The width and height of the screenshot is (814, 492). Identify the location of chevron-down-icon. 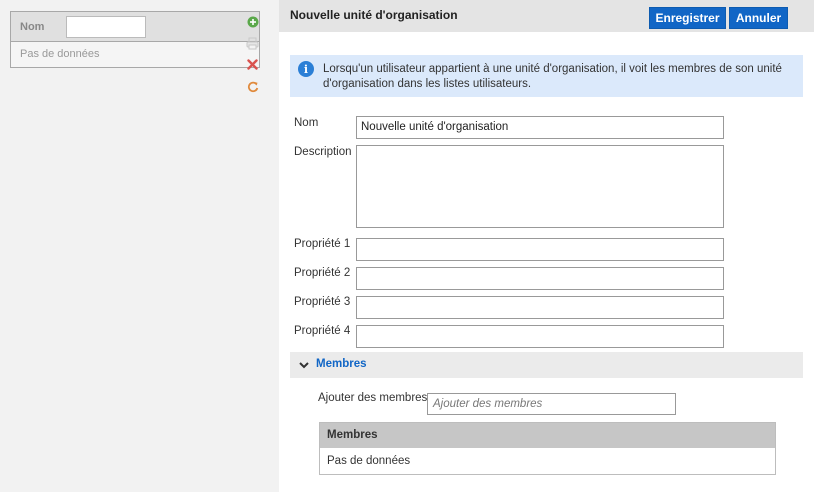
(304, 365).